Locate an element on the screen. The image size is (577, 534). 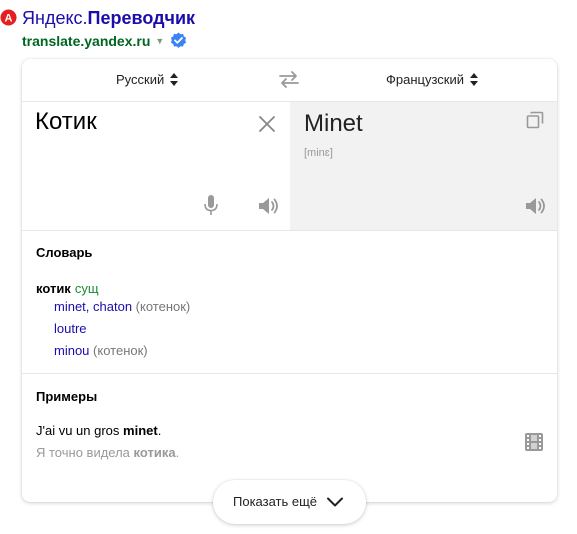
film-icon is located at coordinates (534, 442).